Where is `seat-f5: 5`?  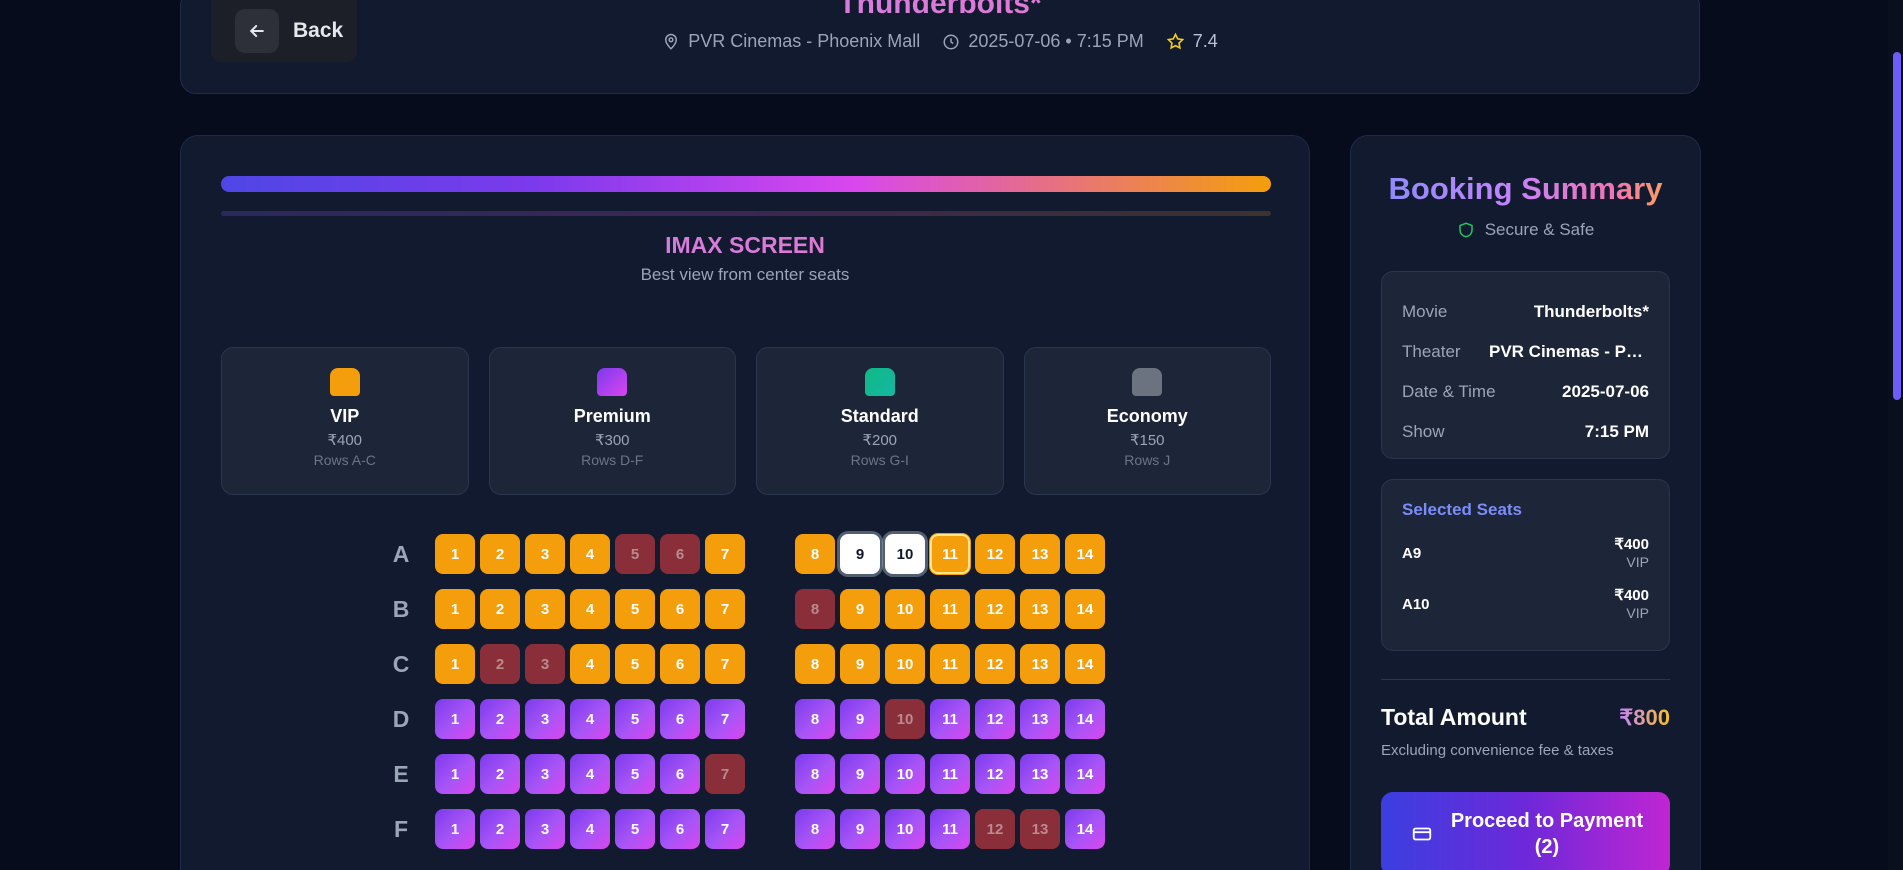 seat-f5: 5 is located at coordinates (635, 829).